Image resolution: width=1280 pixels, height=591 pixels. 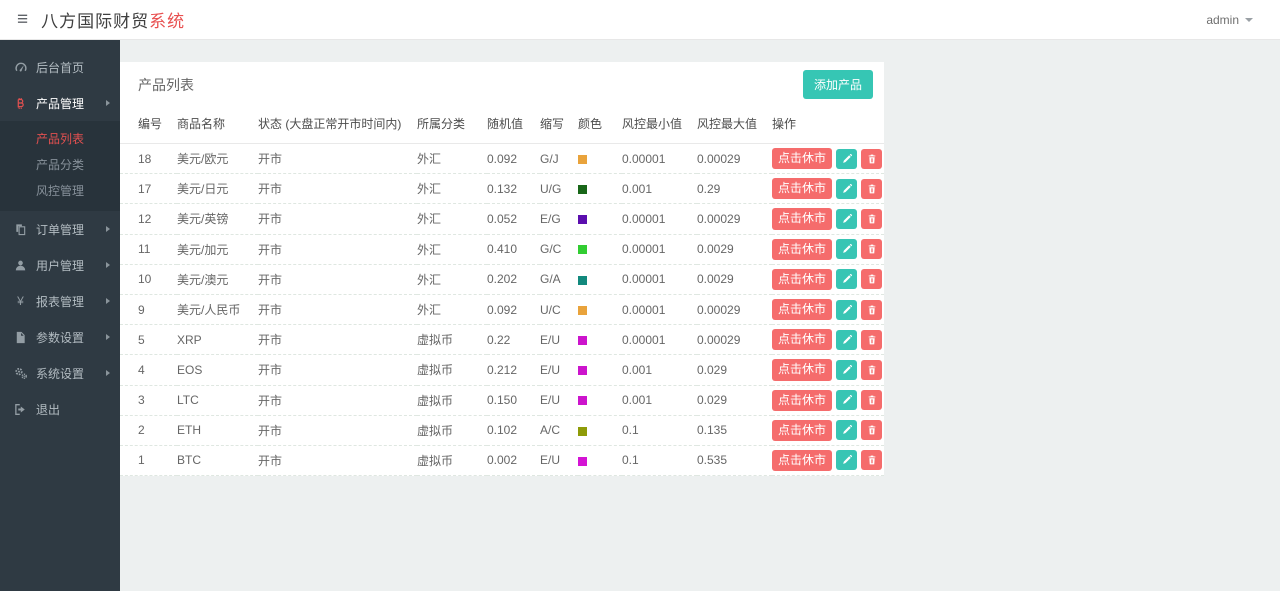 I want to click on cell-random-value: 0.092, so click(x=513, y=159).